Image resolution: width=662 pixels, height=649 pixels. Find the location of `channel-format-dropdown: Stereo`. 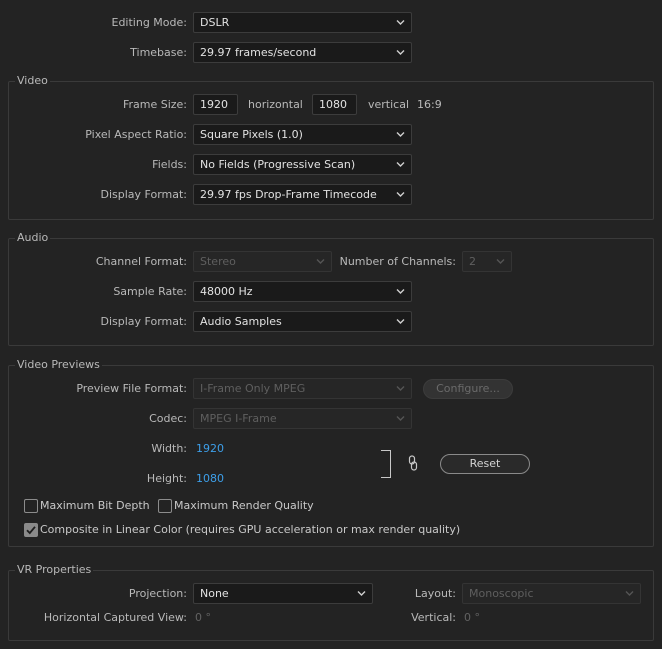

channel-format-dropdown: Stereo is located at coordinates (262, 261).